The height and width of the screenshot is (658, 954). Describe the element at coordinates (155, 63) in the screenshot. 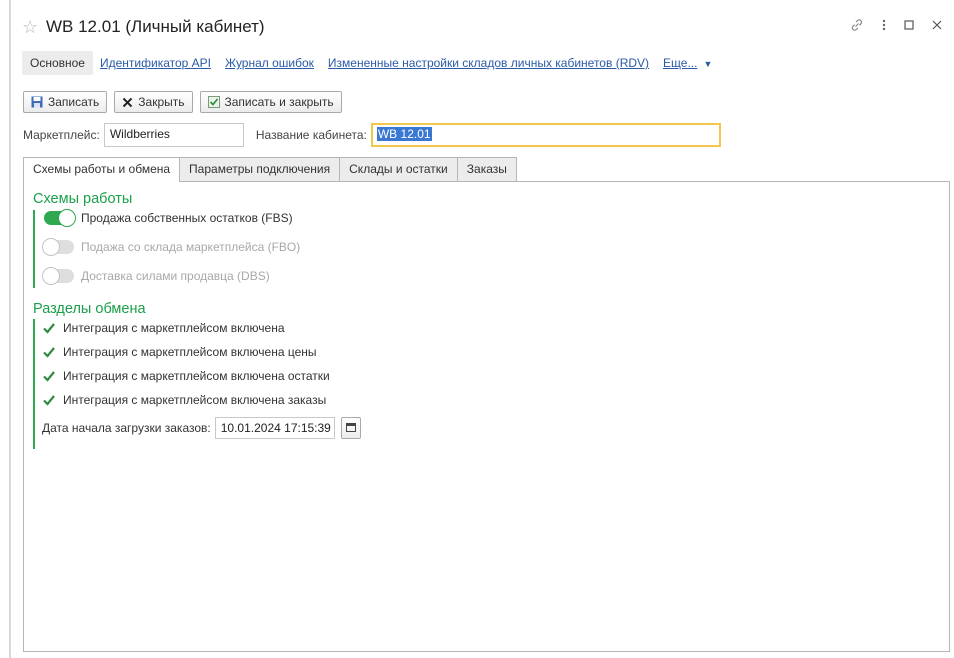

I see `nav-link-api-id: Идентификатор API` at that location.